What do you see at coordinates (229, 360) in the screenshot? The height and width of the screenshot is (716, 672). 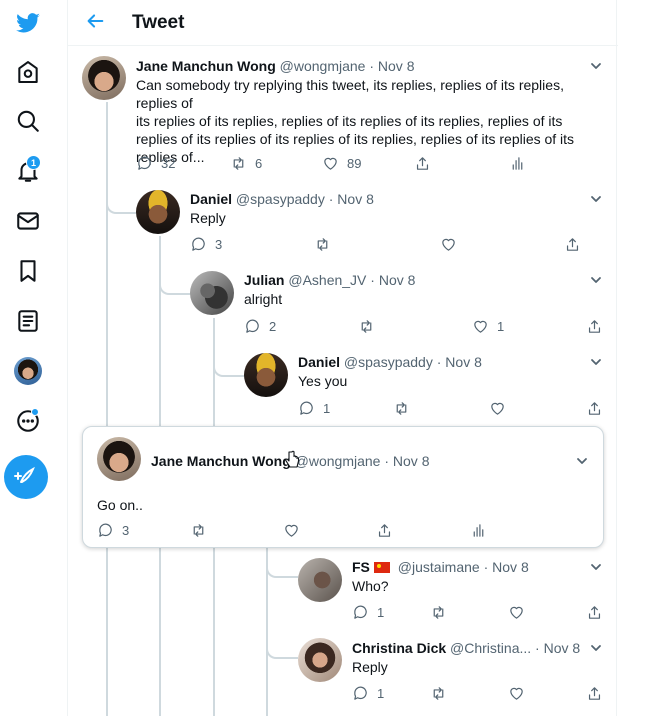 I see `thread-connector` at bounding box center [229, 360].